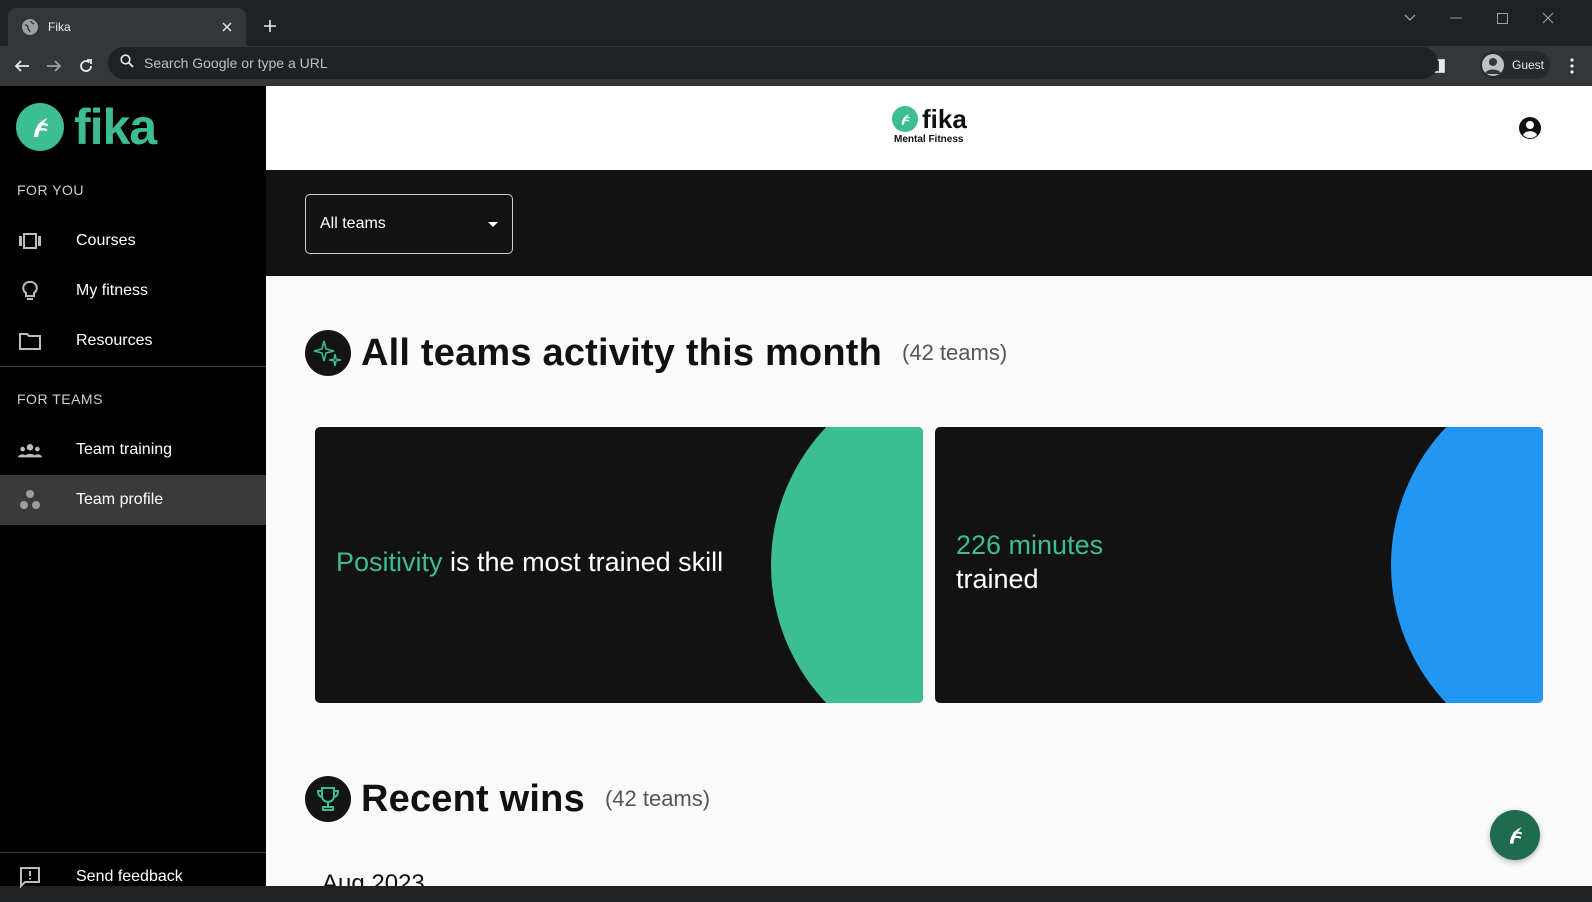  What do you see at coordinates (929, 139) in the screenshot?
I see `header-tagline: Mental Fitness` at bounding box center [929, 139].